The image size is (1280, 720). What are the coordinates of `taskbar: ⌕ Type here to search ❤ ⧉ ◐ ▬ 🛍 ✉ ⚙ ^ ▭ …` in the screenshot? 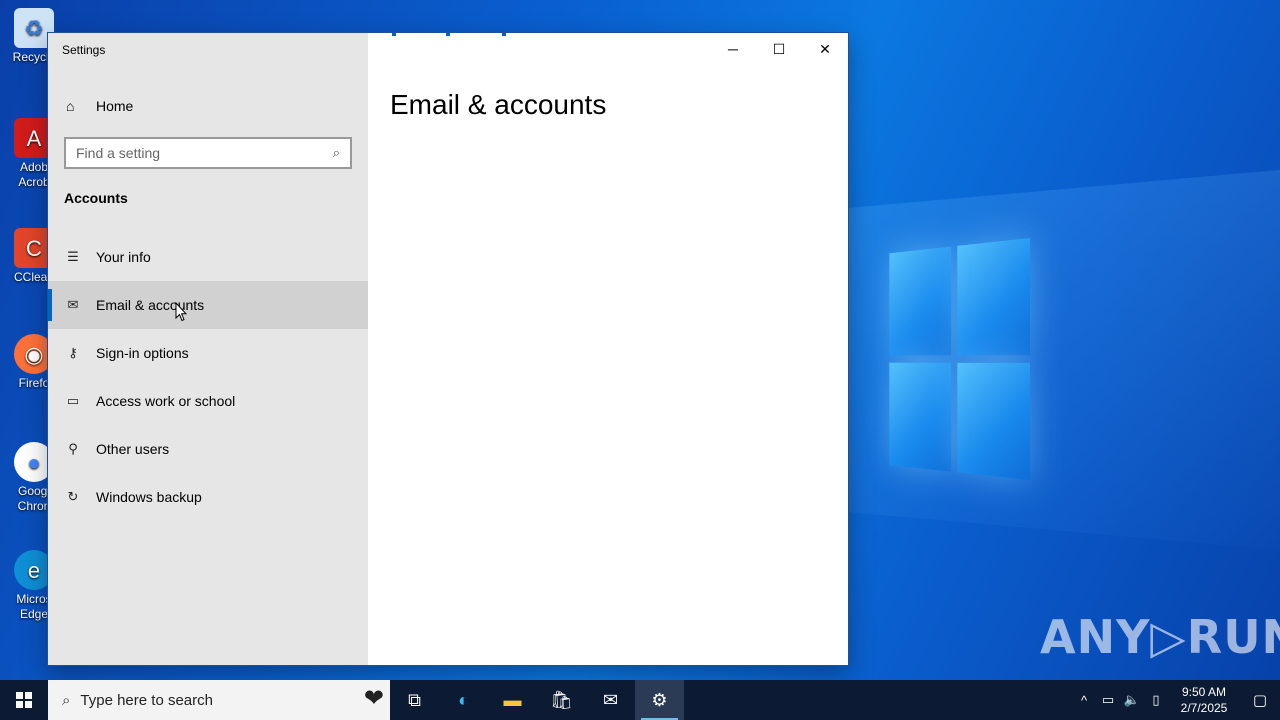 It's located at (640, 700).